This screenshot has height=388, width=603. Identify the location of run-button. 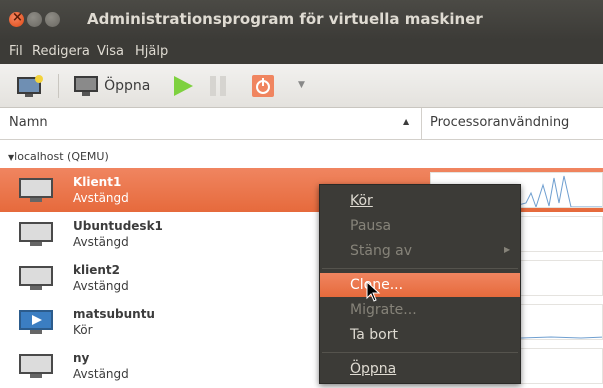
(183, 88).